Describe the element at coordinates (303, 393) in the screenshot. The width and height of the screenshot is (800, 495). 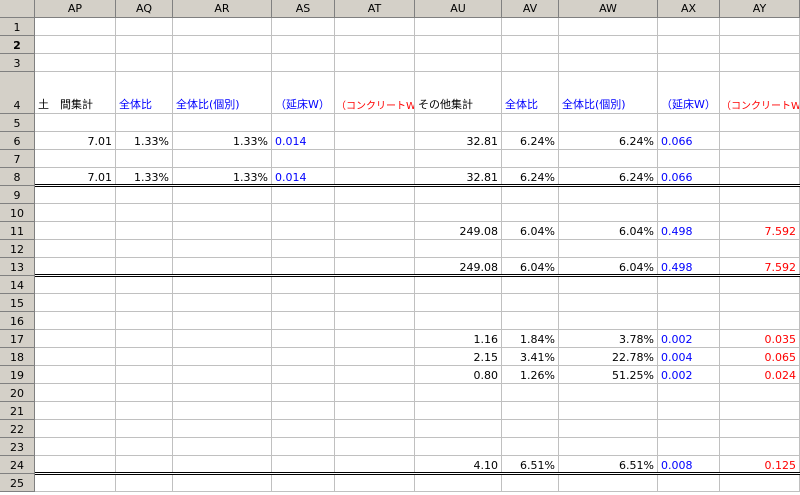
I see `cell-as20` at that location.